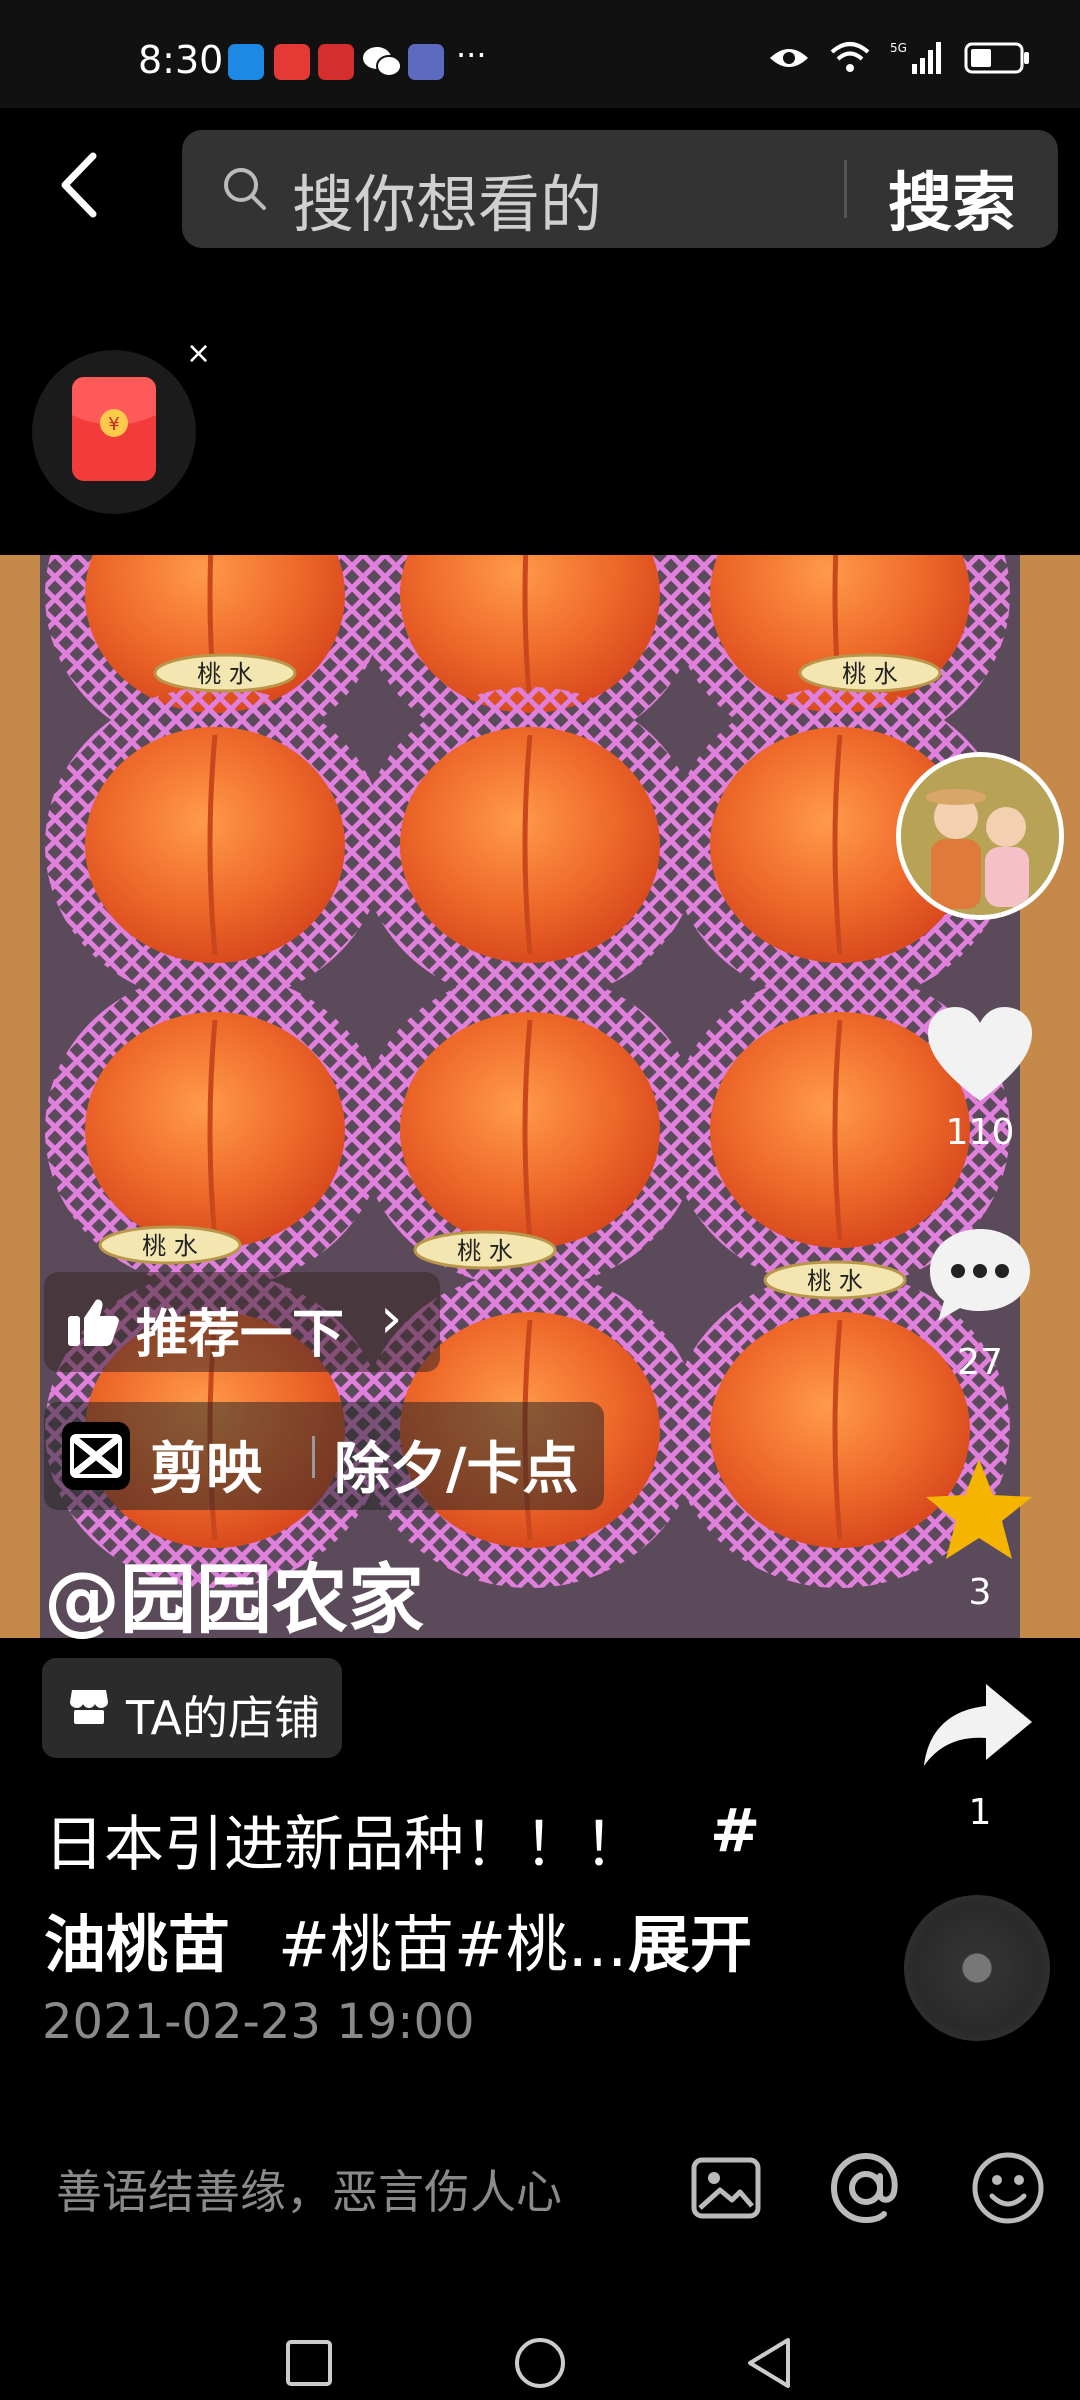 Image resolution: width=1080 pixels, height=2400 pixels. Describe the element at coordinates (96, 1456) in the screenshot. I see `capcut-icon` at that location.